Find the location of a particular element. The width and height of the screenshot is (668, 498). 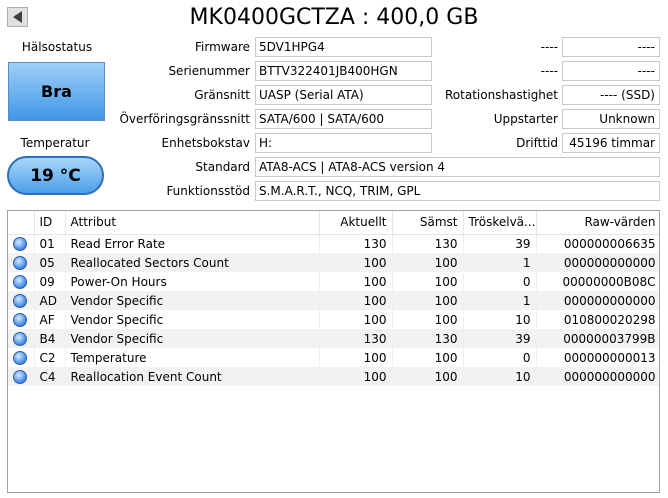

id-column-header: ID is located at coordinates (50, 223).